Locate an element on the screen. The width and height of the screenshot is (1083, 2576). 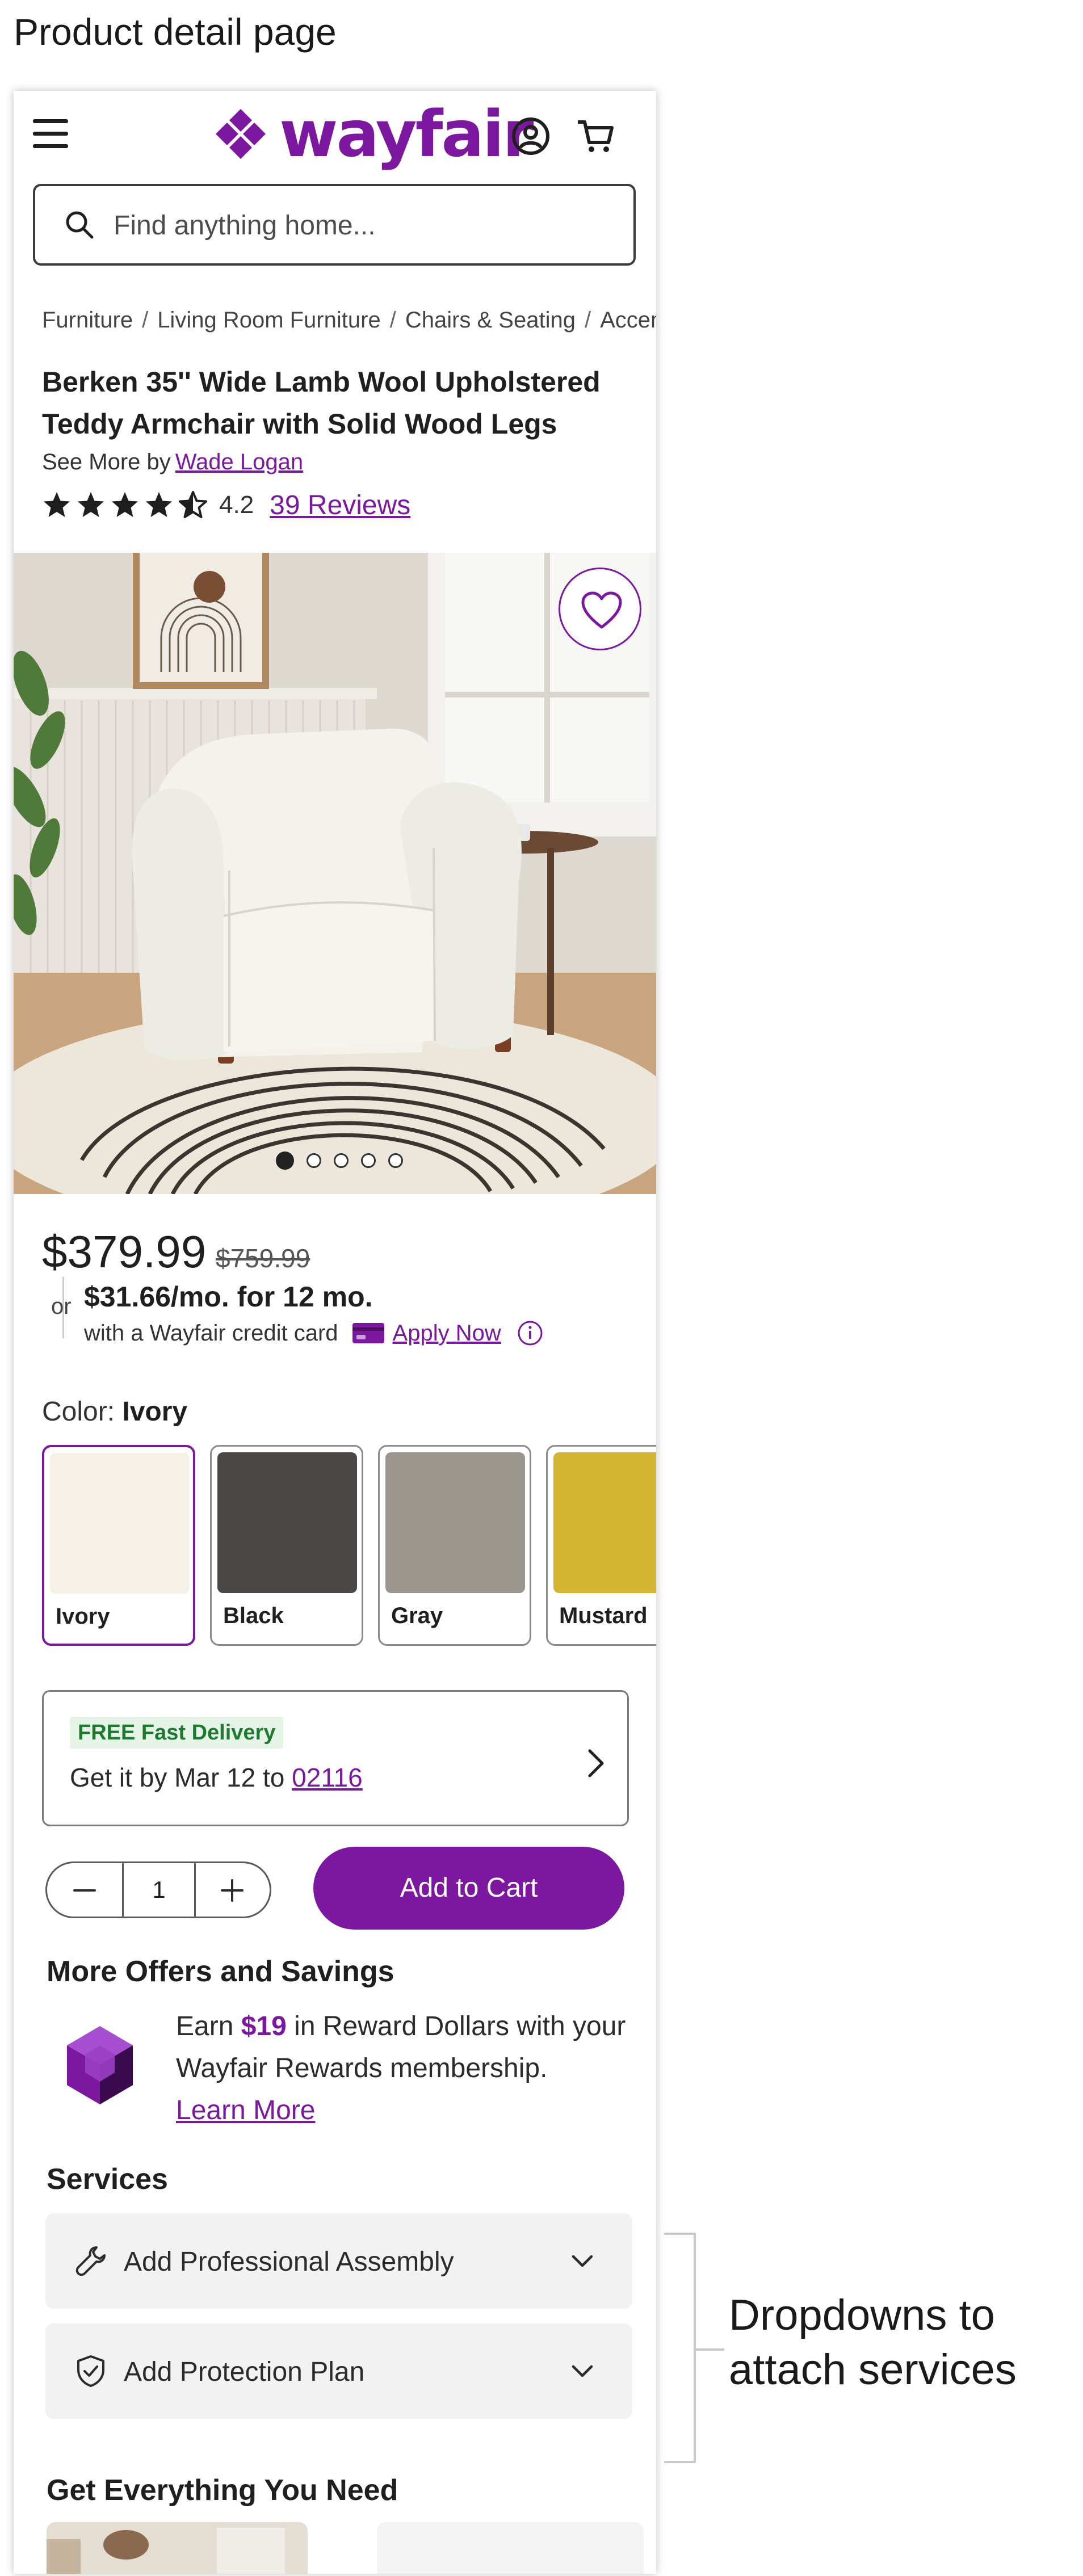
heart-icon is located at coordinates (602, 610).